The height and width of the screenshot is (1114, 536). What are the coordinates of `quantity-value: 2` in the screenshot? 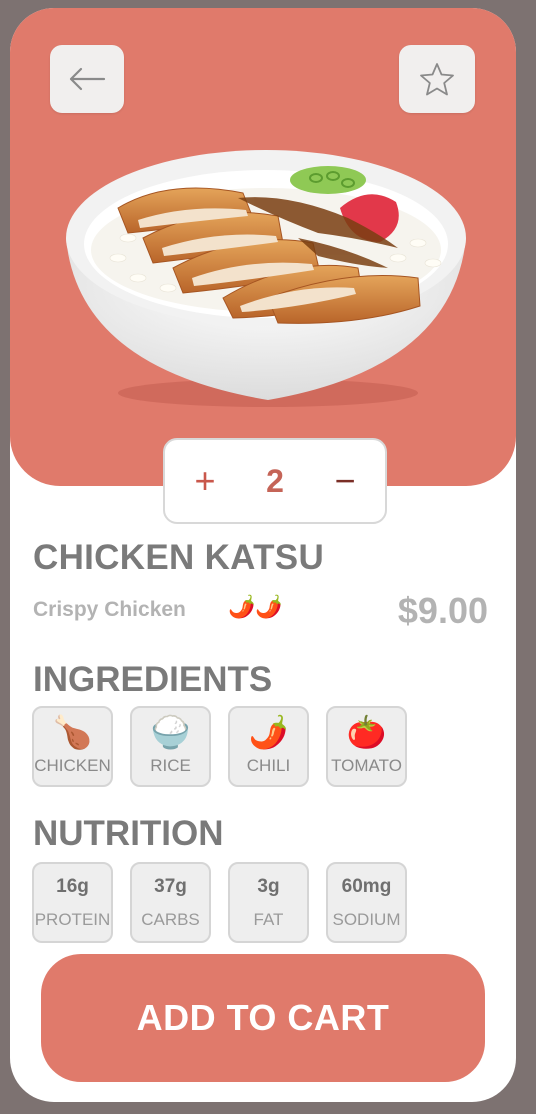 It's located at (275, 480).